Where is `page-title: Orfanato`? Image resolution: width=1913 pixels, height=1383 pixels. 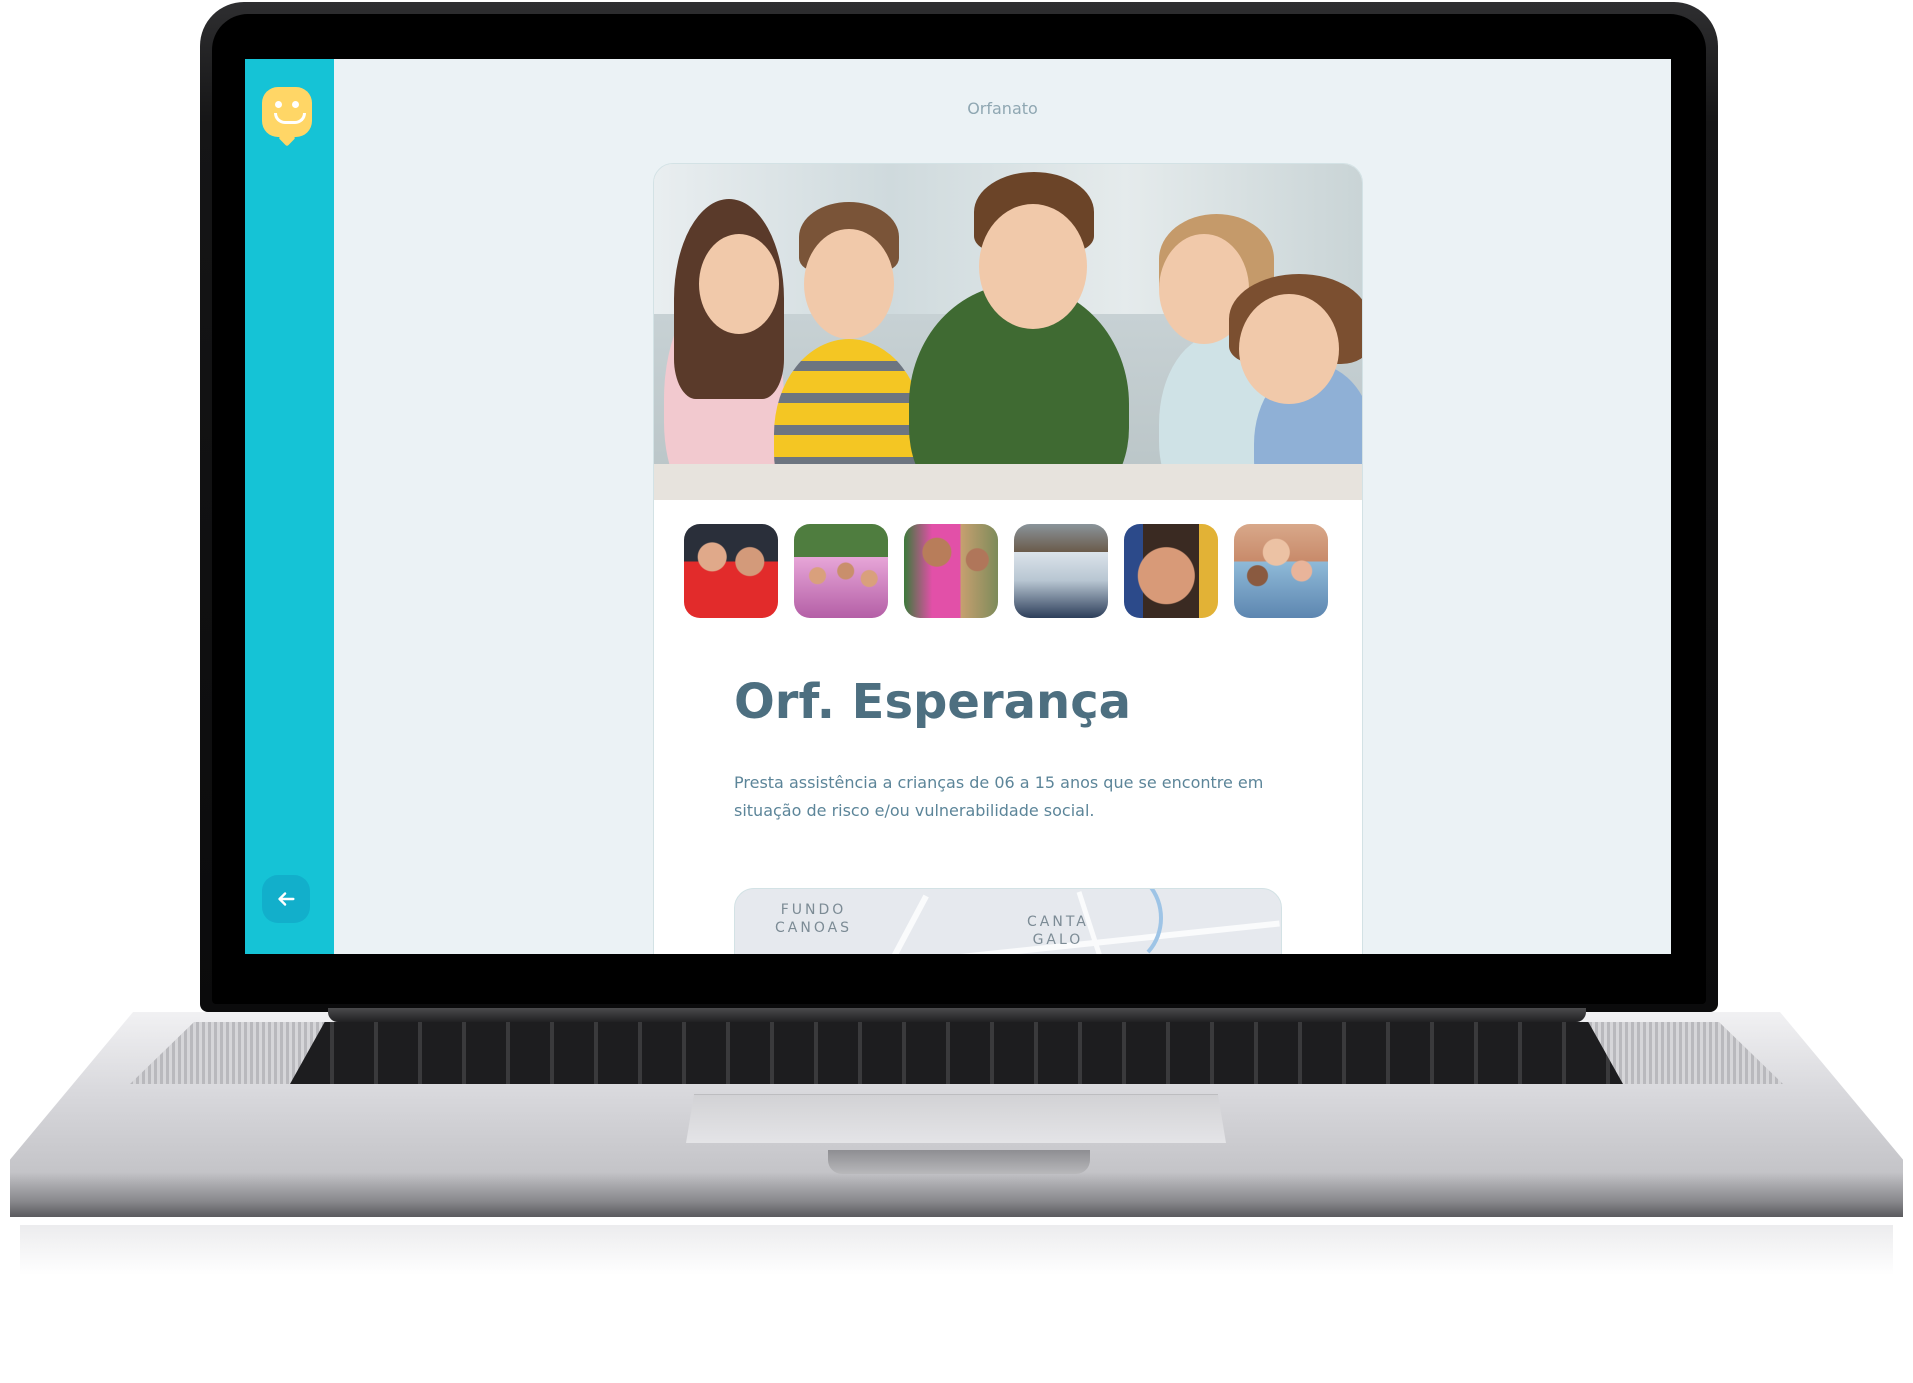 page-title: Orfanato is located at coordinates (1002, 108).